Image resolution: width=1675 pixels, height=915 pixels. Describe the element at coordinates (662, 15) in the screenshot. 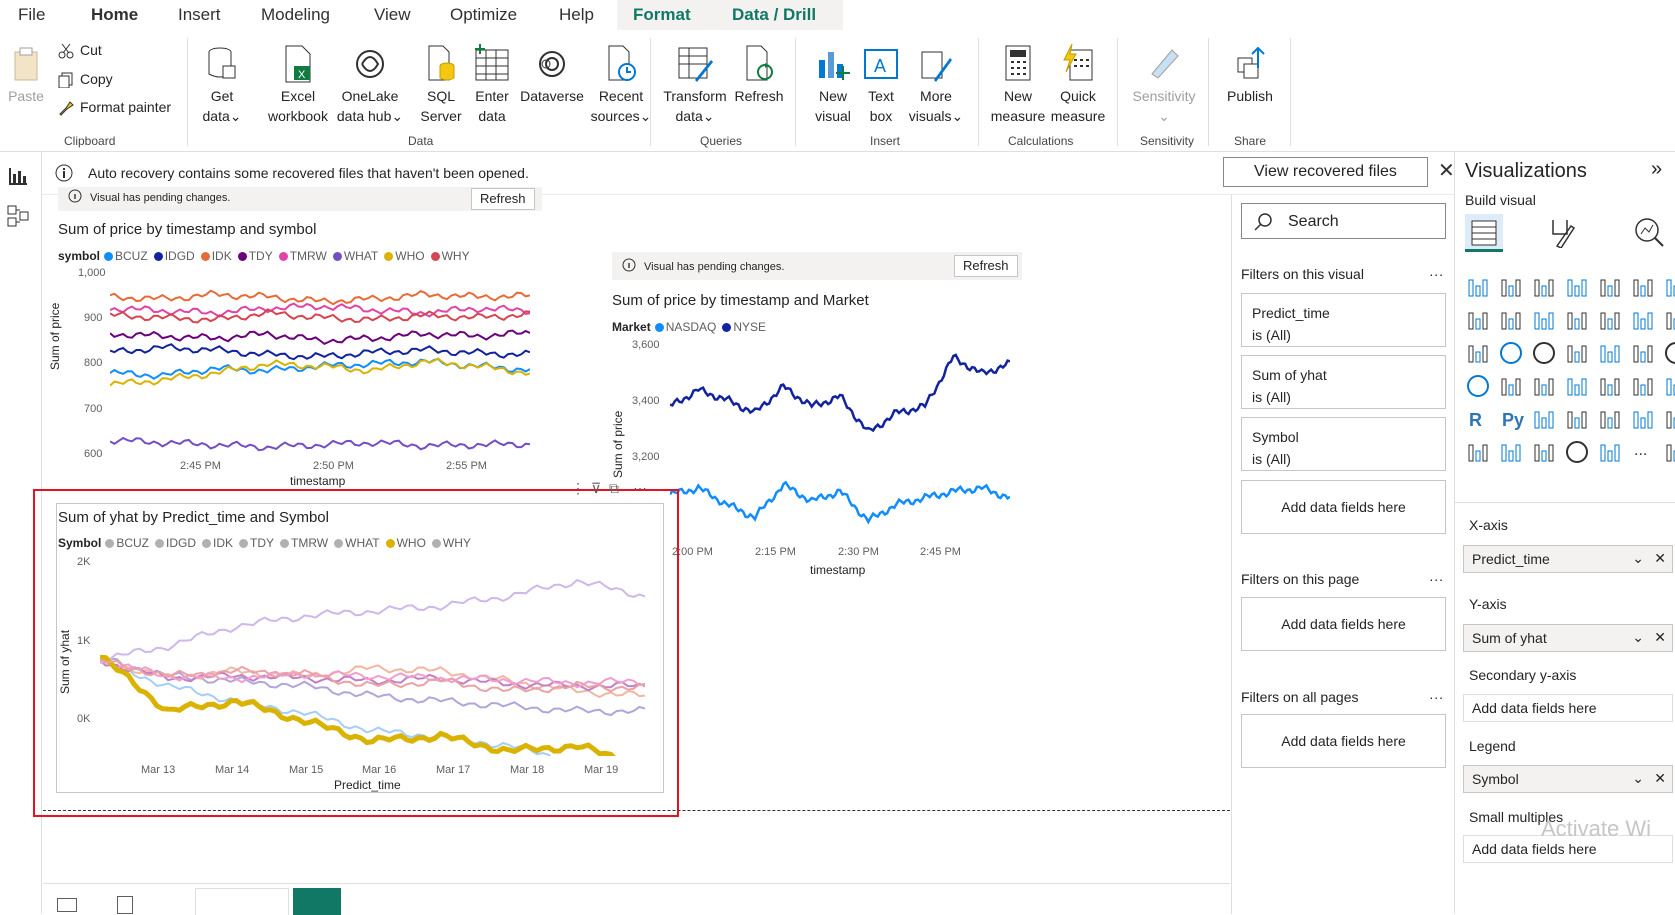

I see `menu-format: Format` at that location.